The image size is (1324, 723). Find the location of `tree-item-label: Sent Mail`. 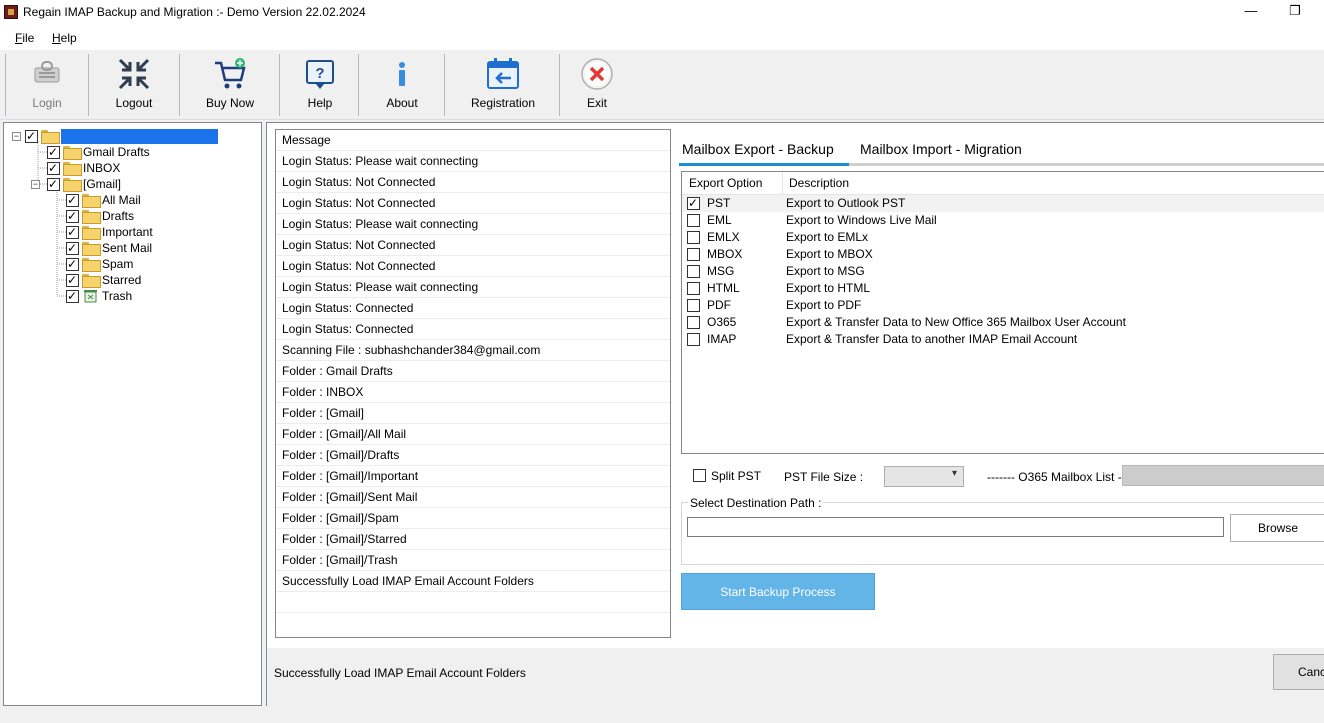

tree-item-label: Sent Mail is located at coordinates (127, 248).